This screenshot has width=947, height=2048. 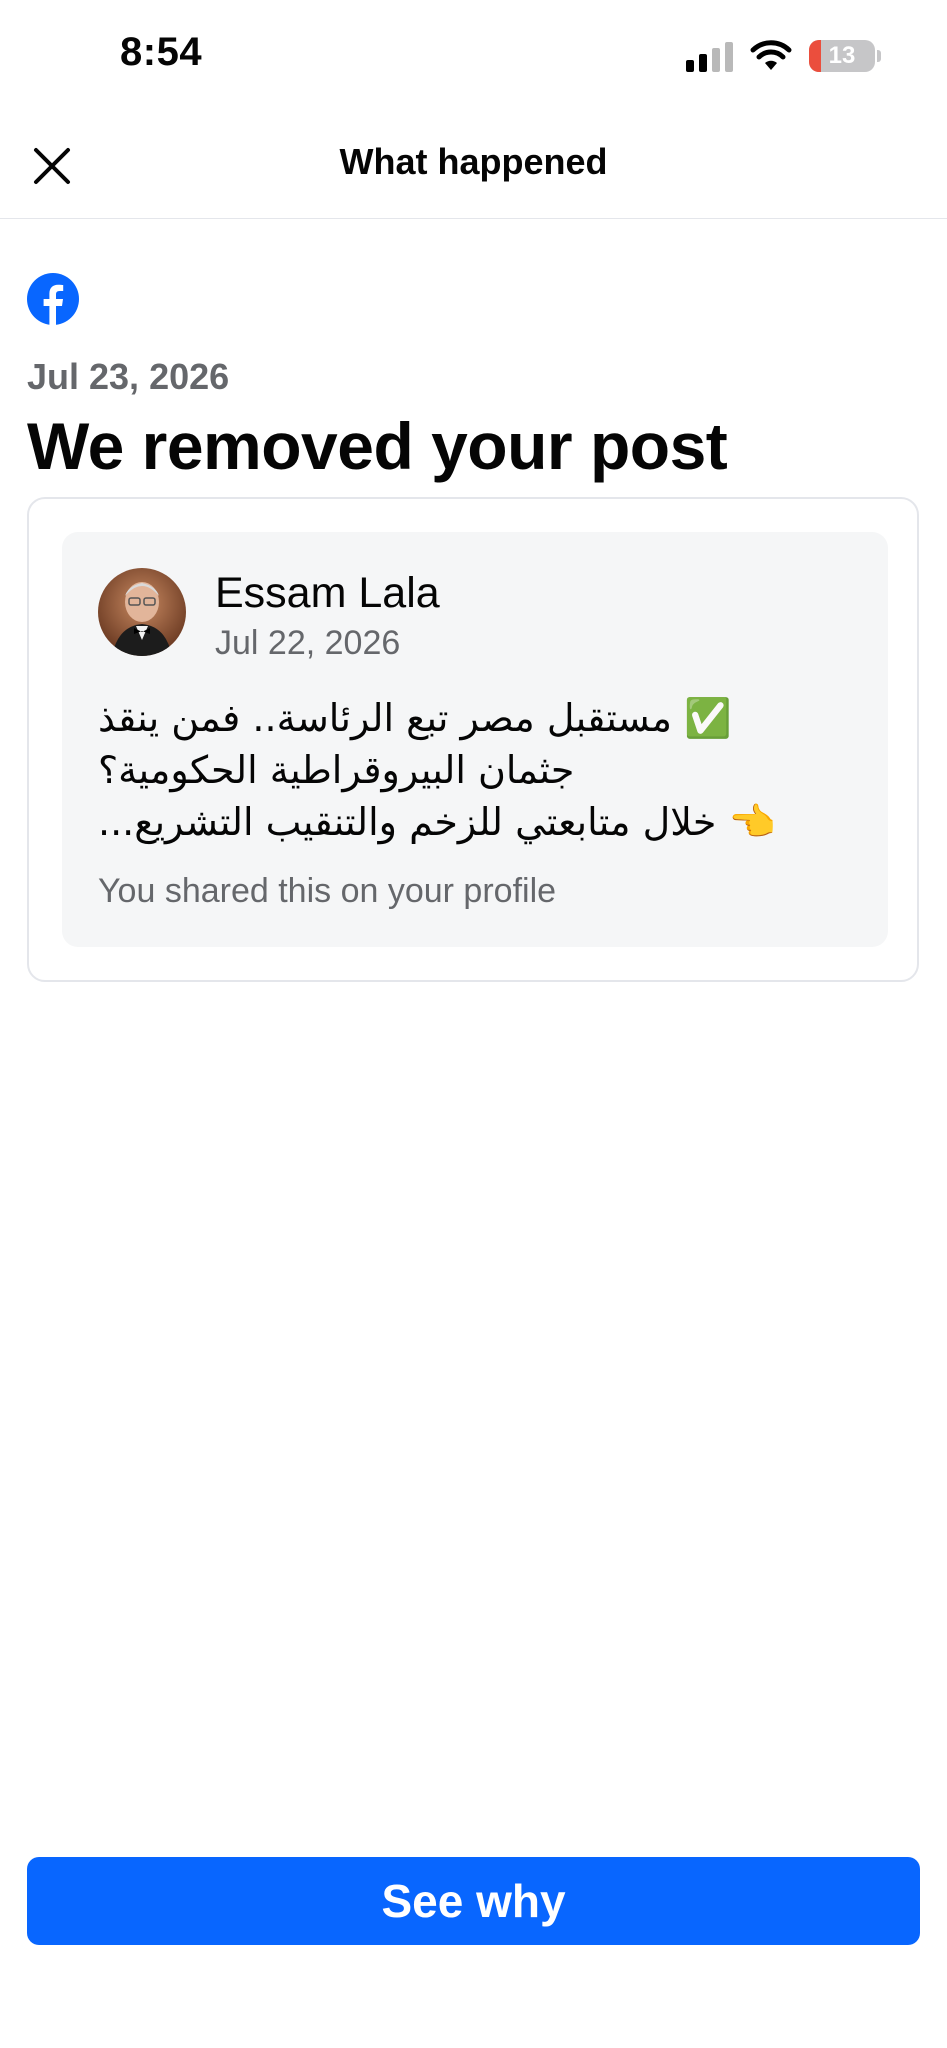 What do you see at coordinates (327, 891) in the screenshot?
I see `shared-note: You shared this on your profile` at bounding box center [327, 891].